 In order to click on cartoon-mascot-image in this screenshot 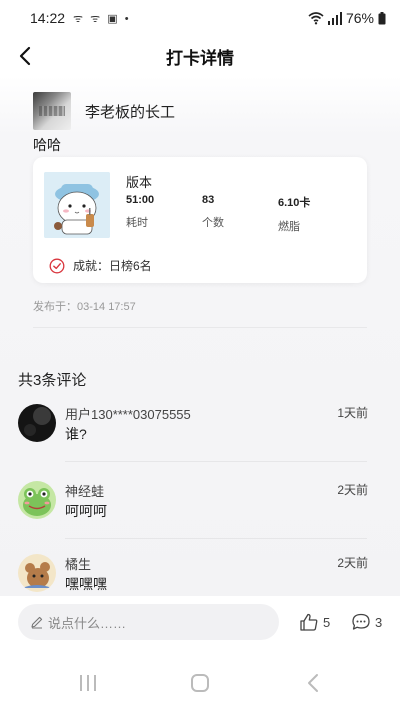, I will do `click(77, 205)`.